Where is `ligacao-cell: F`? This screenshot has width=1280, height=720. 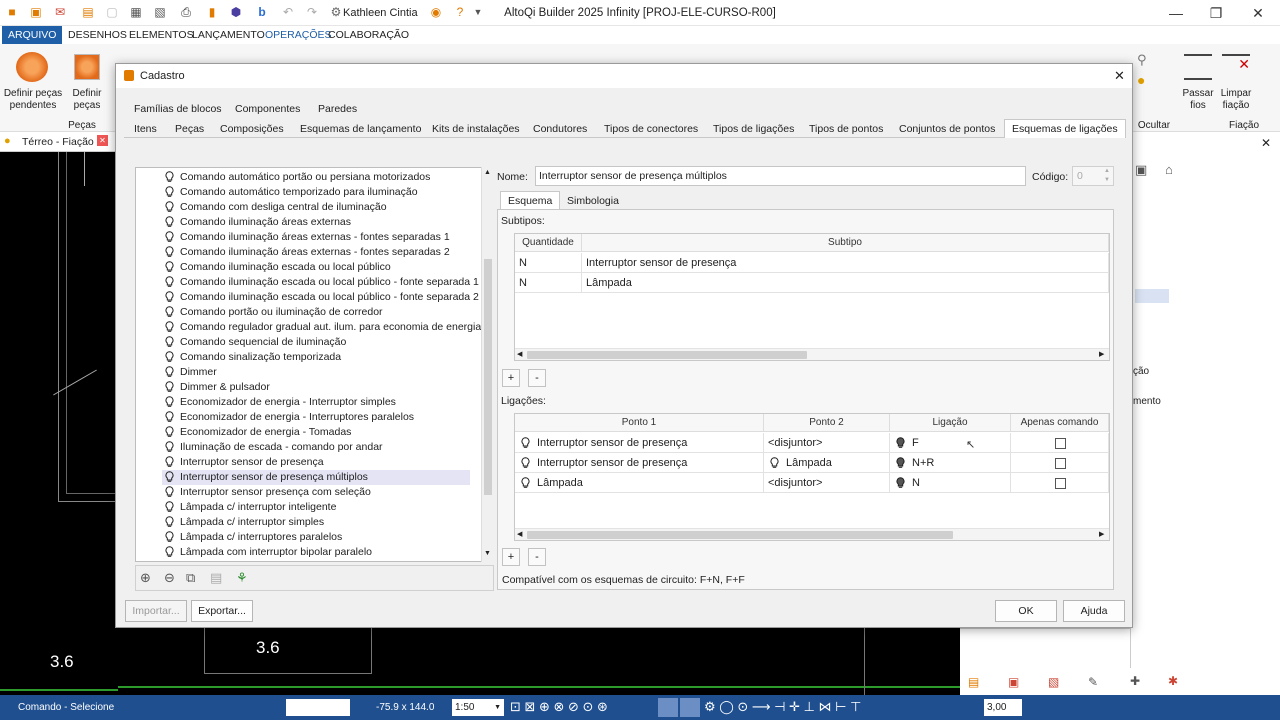 ligacao-cell: F is located at coordinates (950, 443).